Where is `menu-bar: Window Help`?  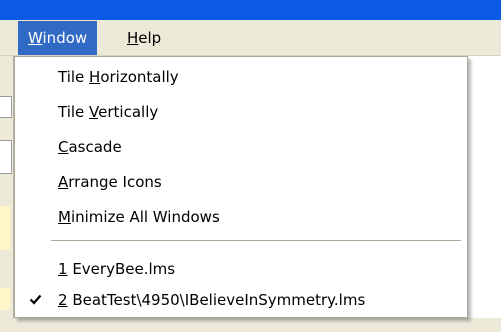
menu-bar: Window Help is located at coordinates (250, 38).